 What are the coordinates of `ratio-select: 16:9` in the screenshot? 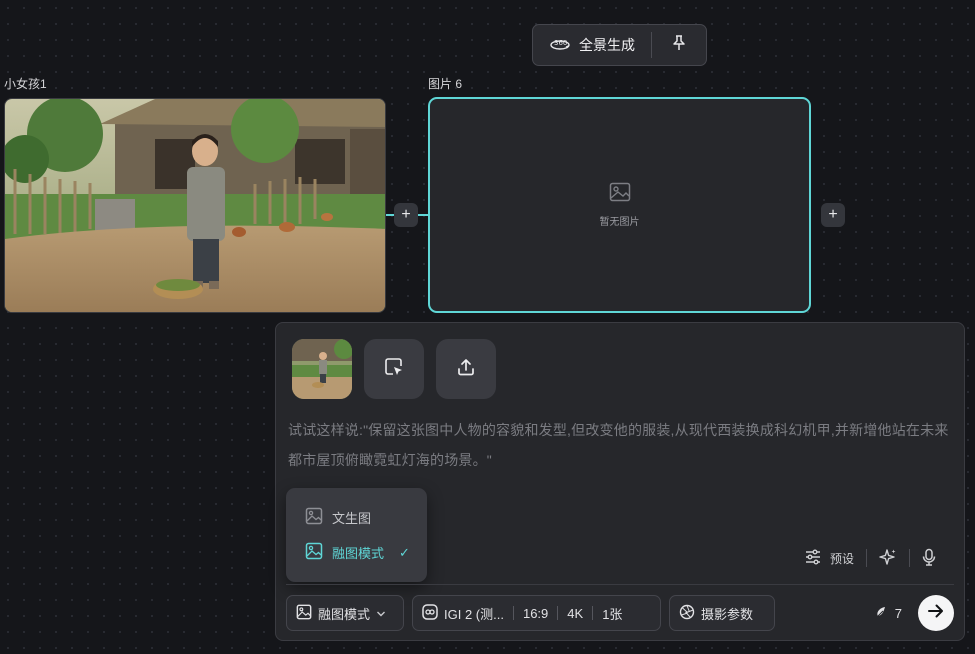 It's located at (535, 613).